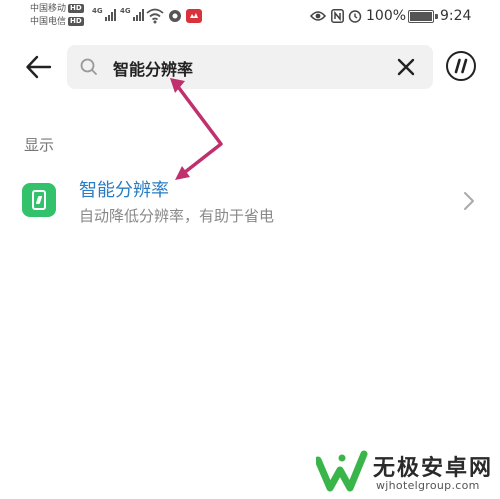  I want to click on watermark-url: wjhotelgroup.com, so click(428, 485).